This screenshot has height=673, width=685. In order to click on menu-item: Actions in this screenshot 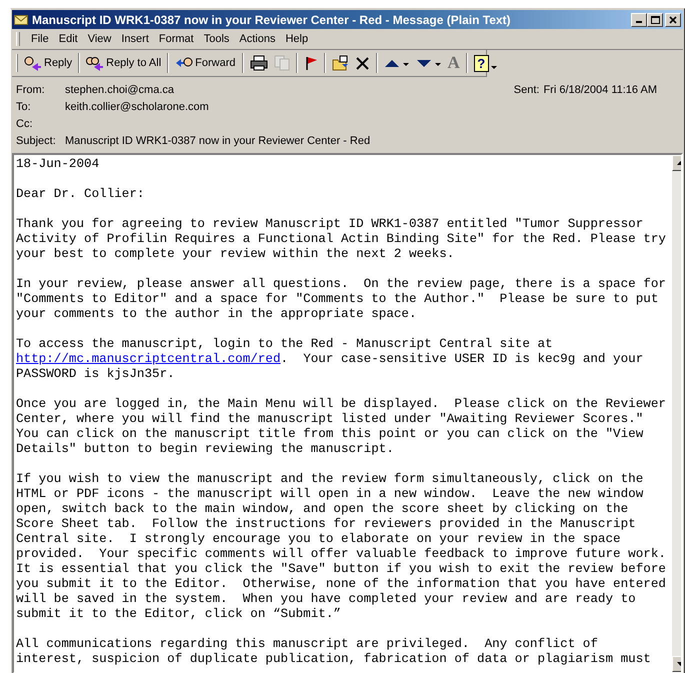, I will do `click(257, 39)`.